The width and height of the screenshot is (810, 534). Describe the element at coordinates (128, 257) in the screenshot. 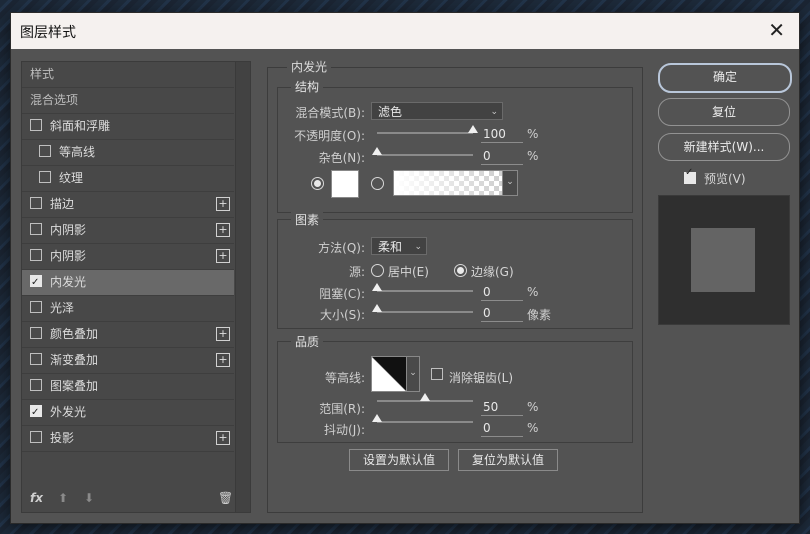

I see `style-item-7: 内阴影 +` at that location.